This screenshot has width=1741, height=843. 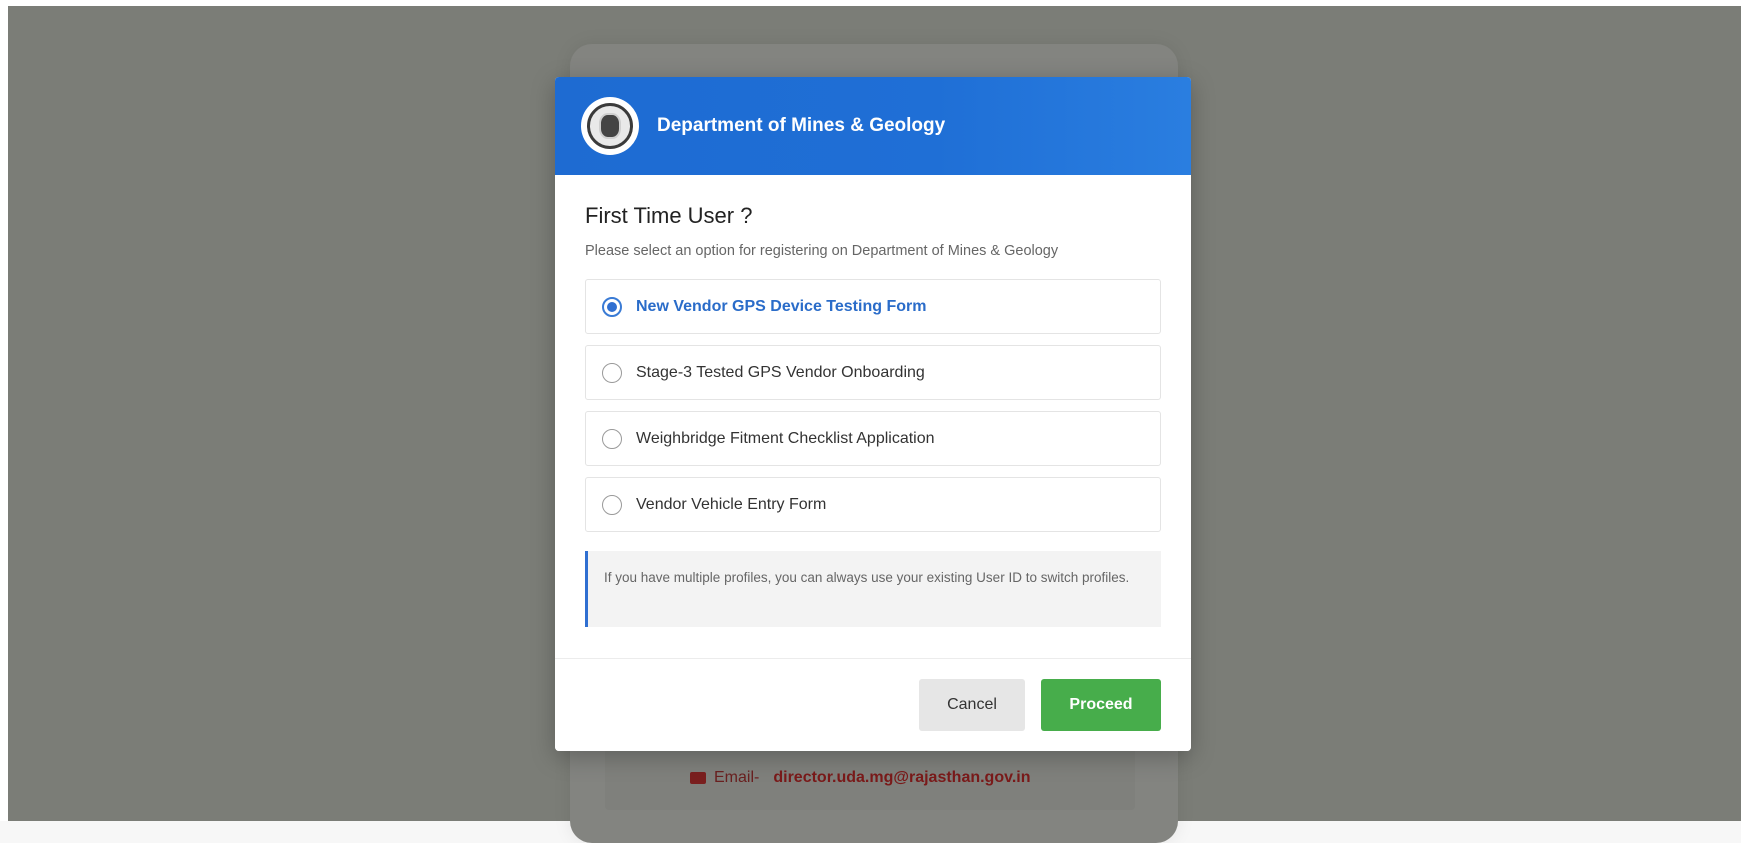 I want to click on option-stage3-onboarding: Stage-3 Tested GPS Vendor Onboarding, so click(x=873, y=372).